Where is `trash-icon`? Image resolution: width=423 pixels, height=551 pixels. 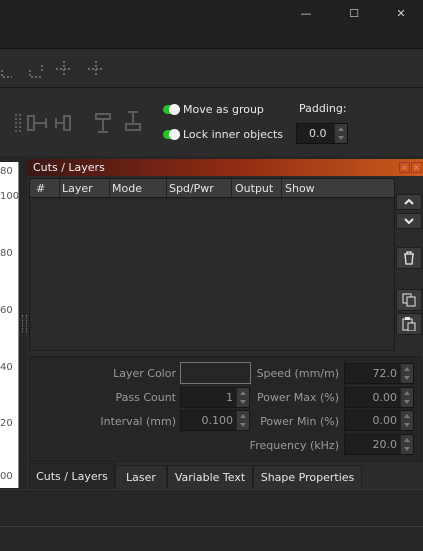
trash-icon is located at coordinates (409, 258).